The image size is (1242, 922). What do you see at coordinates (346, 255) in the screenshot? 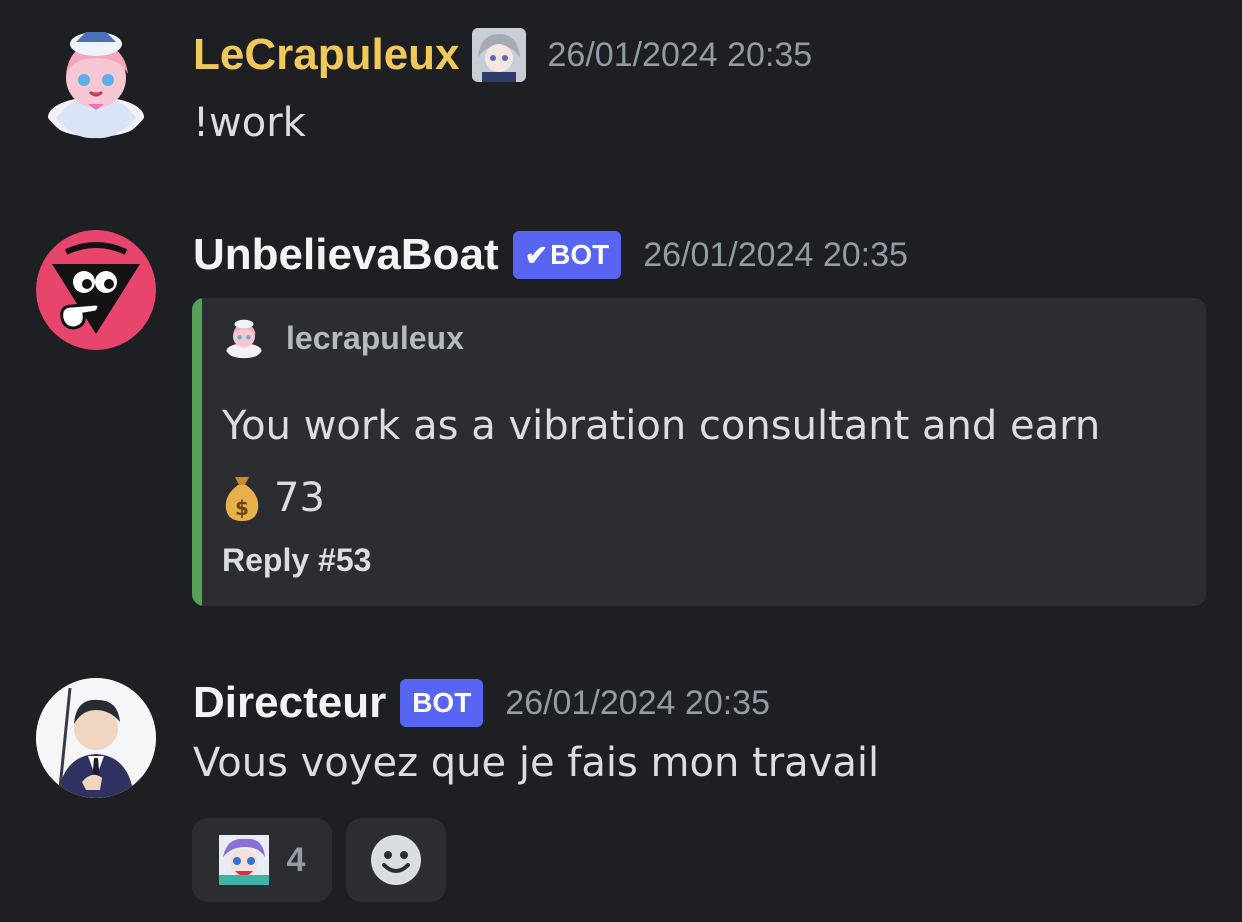
I see `username: UnbelievaBoat` at bounding box center [346, 255].